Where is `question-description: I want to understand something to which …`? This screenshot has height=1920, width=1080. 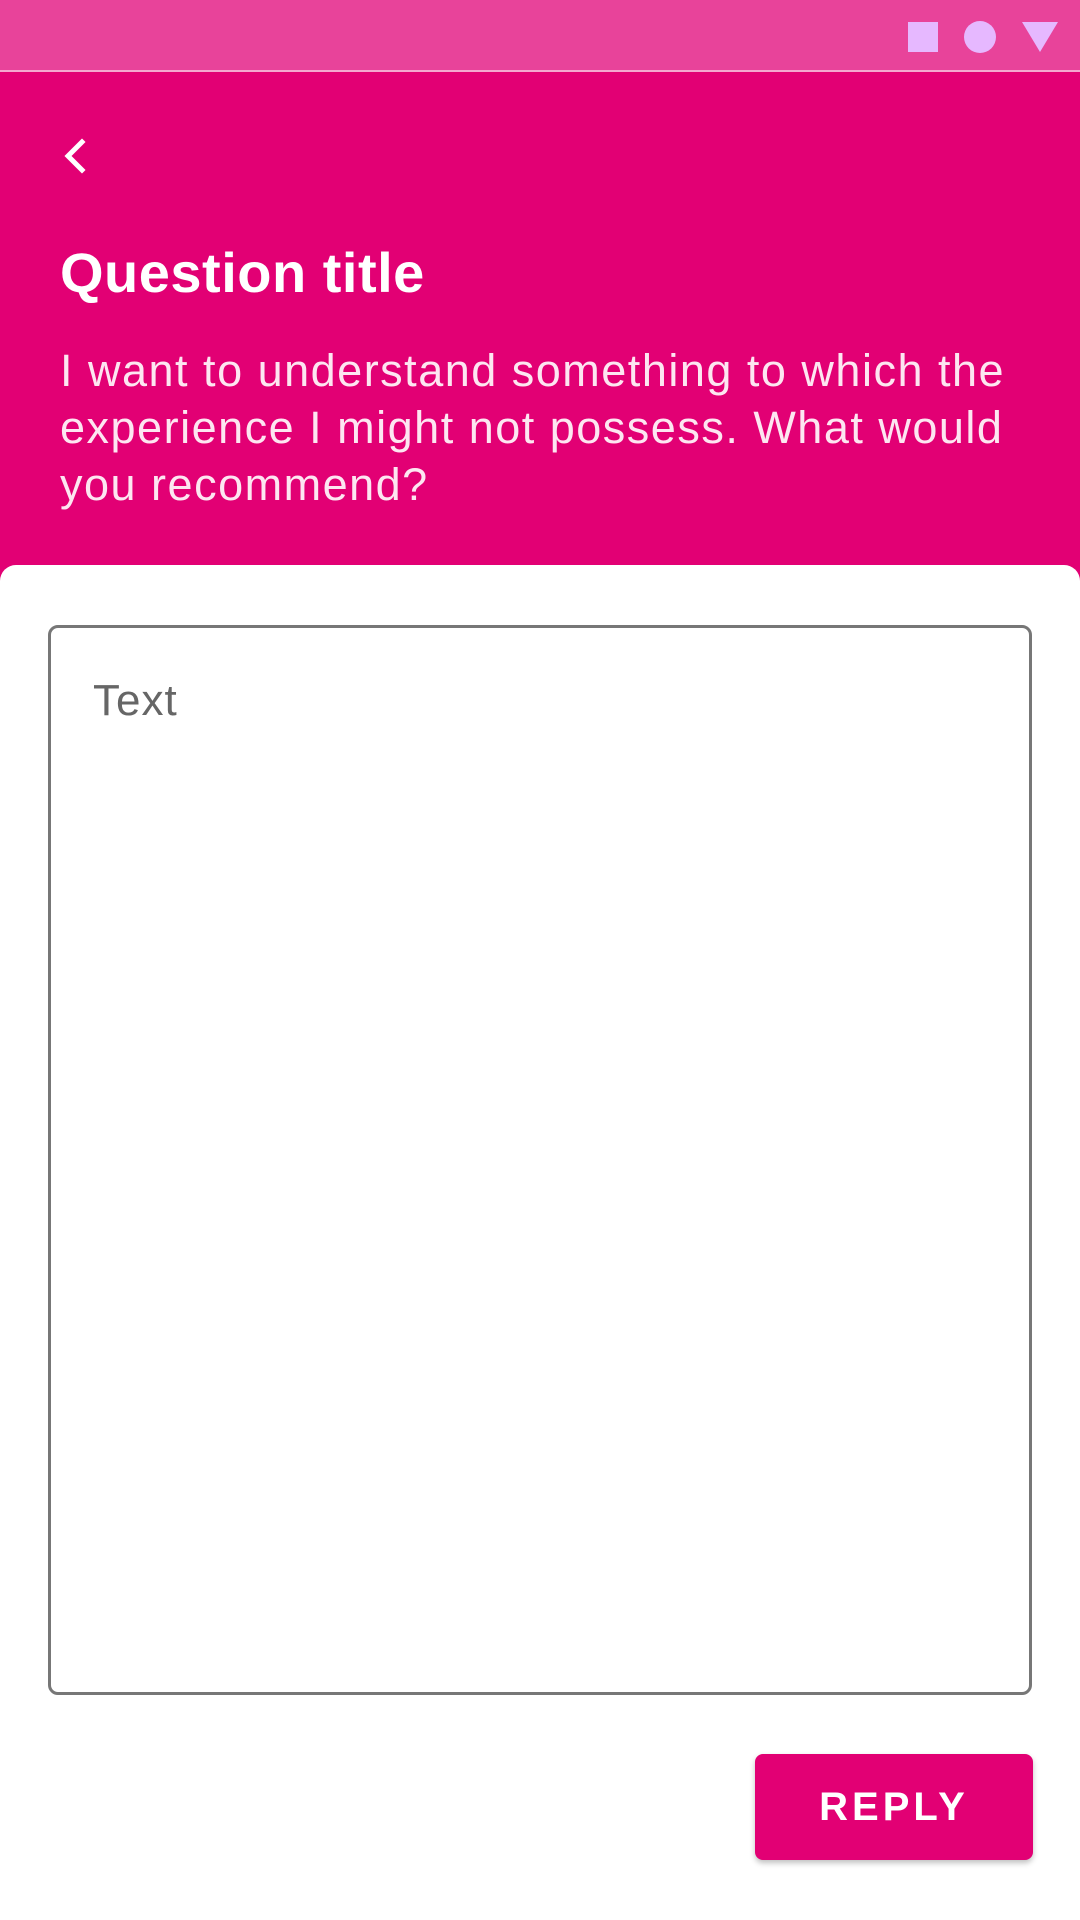 question-description: I want to understand something to which … is located at coordinates (533, 427).